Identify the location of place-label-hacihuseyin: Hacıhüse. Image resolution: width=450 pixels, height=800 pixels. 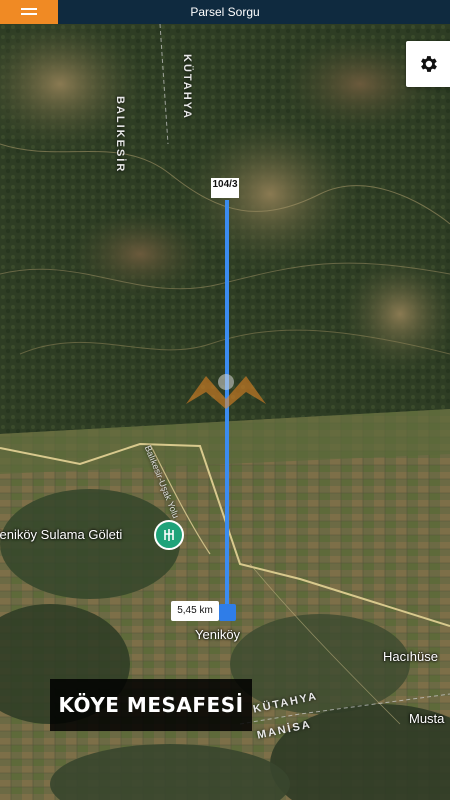
(410, 656).